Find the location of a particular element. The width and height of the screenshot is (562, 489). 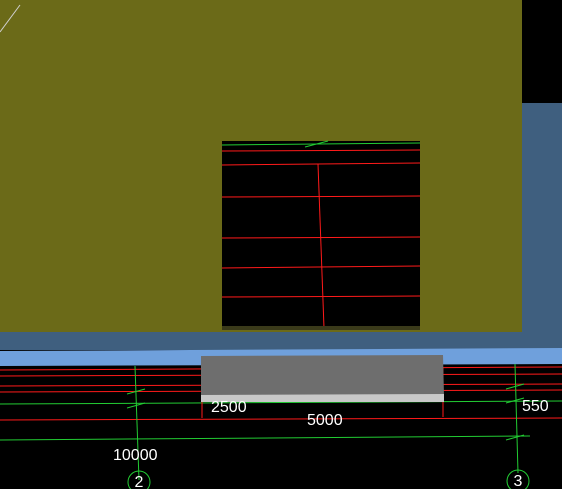

dimension-550: 550 is located at coordinates (535, 406).